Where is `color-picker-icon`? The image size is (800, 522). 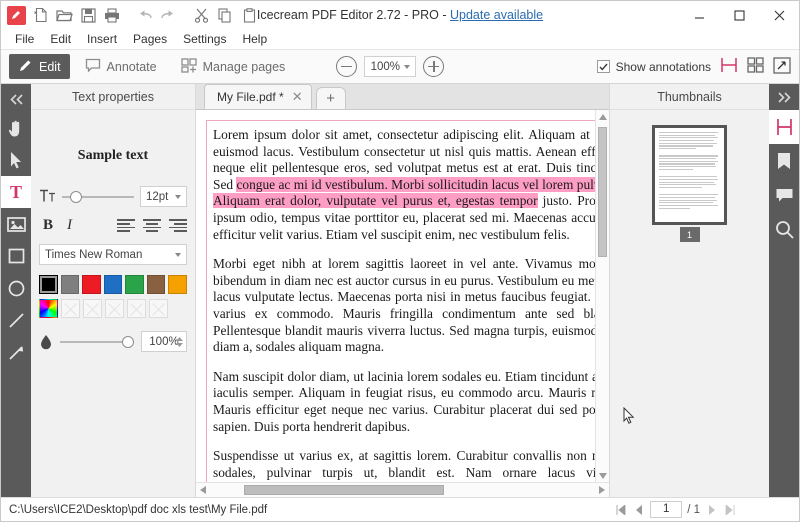
color-picker-icon is located at coordinates (48, 308).